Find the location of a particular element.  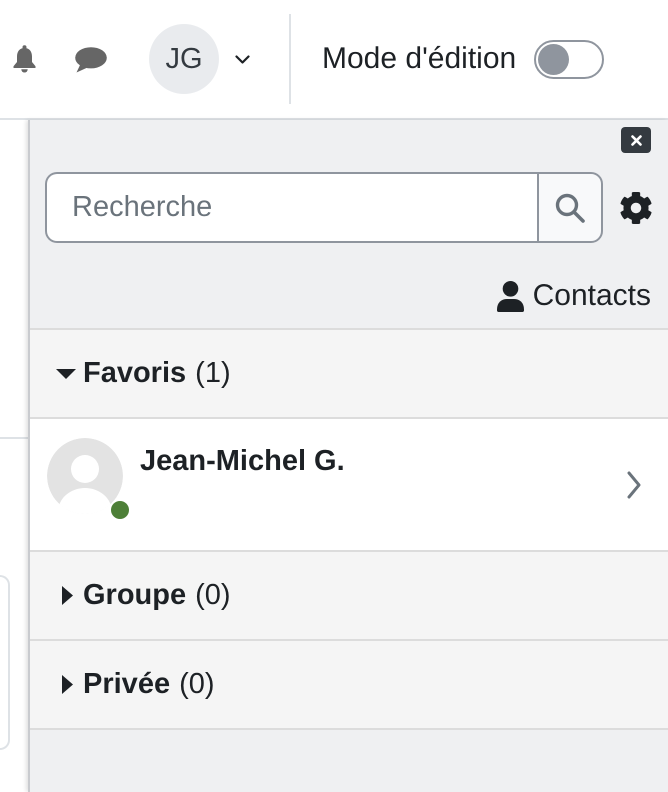

search-field: Recherche is located at coordinates (291, 207).